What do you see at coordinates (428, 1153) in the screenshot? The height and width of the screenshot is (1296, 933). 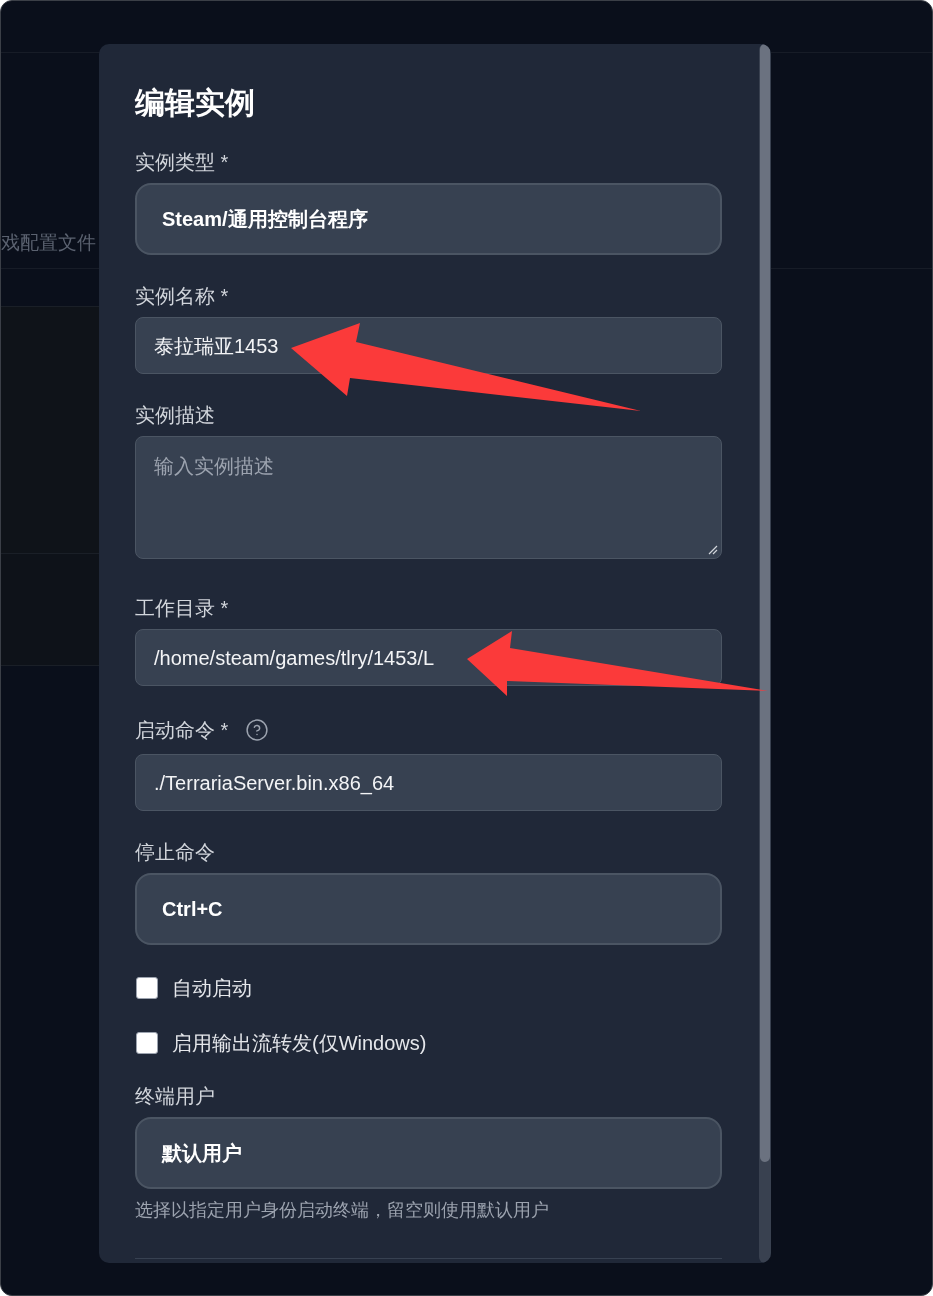 I see `select-field: 默认用户` at bounding box center [428, 1153].